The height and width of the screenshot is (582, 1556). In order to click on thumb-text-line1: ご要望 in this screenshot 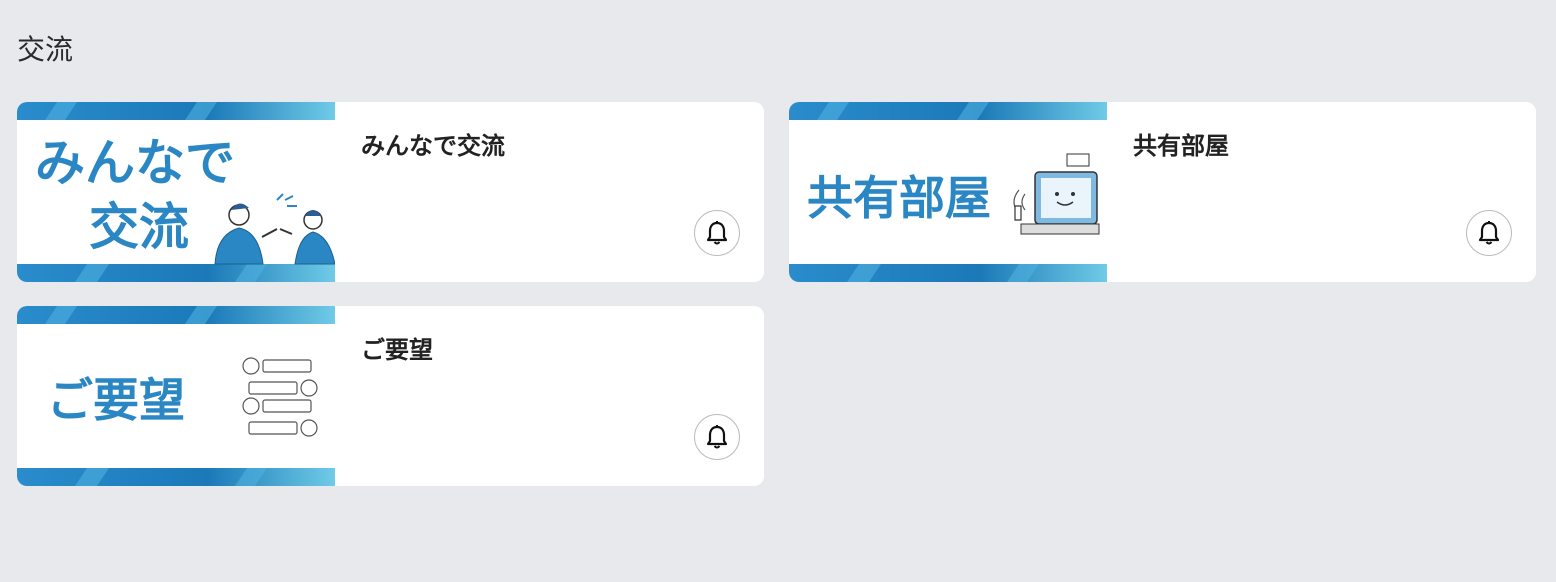, I will do `click(116, 400)`.